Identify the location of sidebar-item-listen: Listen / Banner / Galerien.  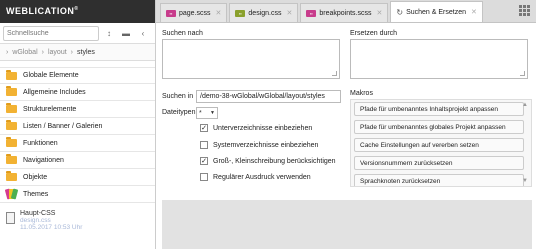
(77, 126).